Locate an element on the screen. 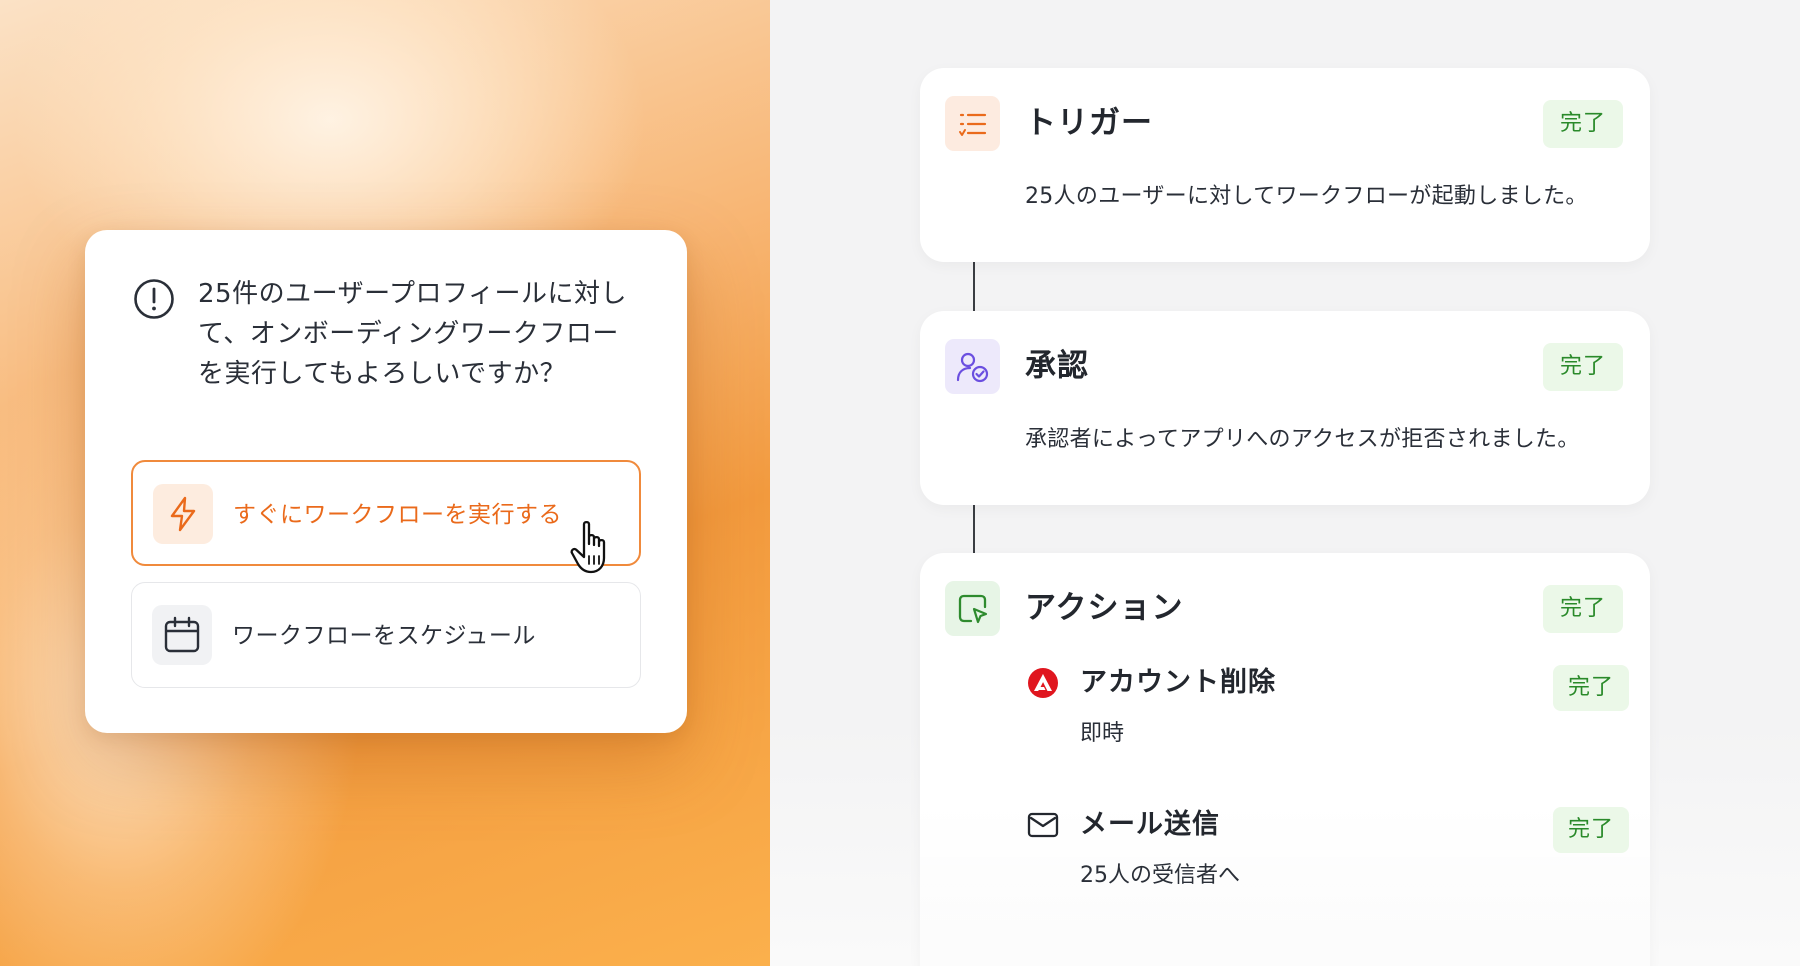  sub-action-send-email: メール送信 完了 25人の受信者へ is located at coordinates (1327, 857).